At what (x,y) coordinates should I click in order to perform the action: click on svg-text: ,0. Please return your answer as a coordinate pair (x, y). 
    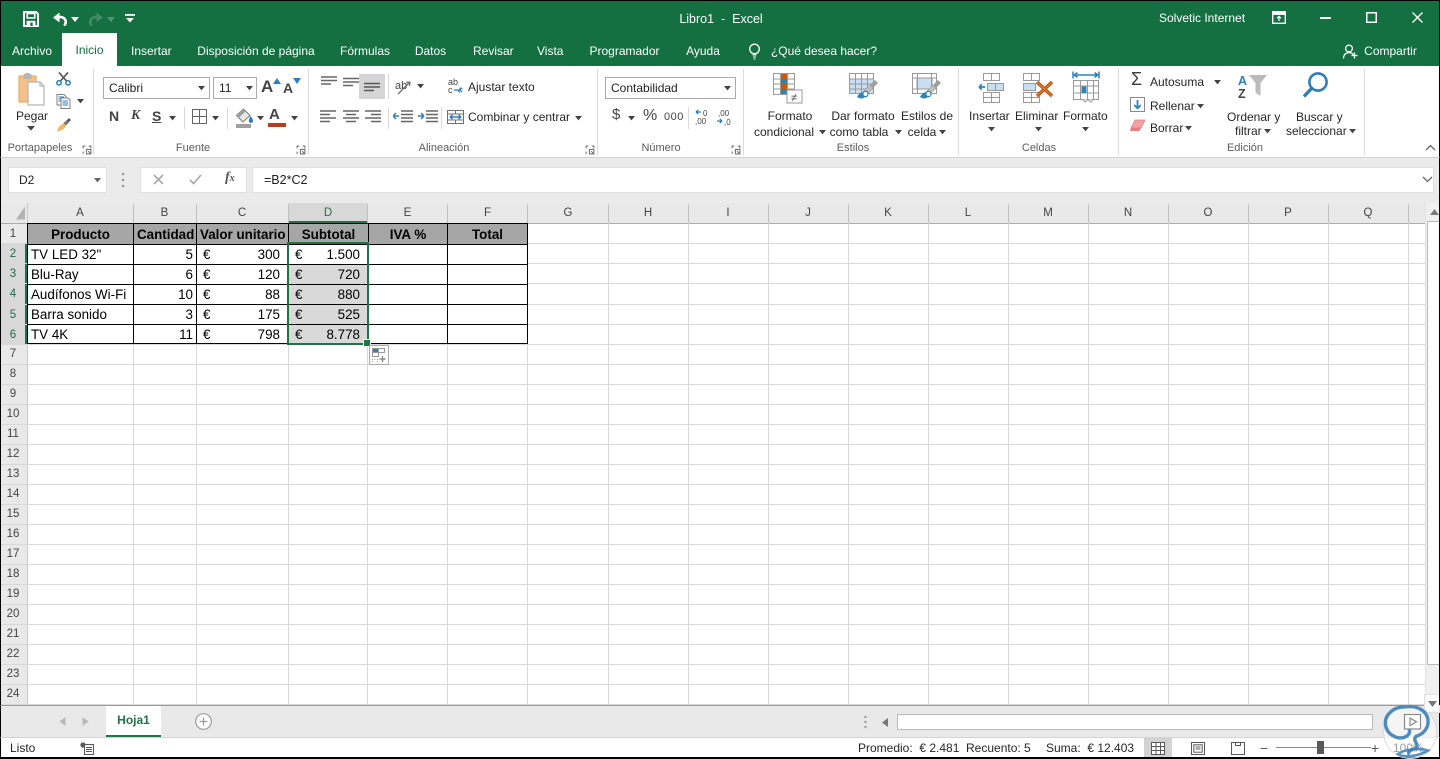
    Looking at the image, I should click on (727, 122).